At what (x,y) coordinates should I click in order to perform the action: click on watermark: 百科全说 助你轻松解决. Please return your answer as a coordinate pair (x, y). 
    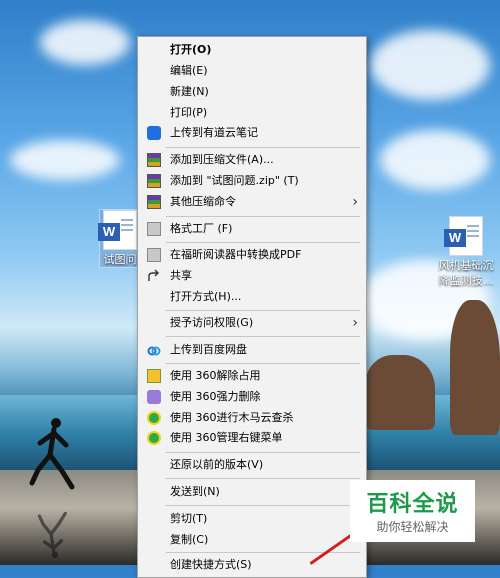
    Looking at the image, I should click on (412, 511).